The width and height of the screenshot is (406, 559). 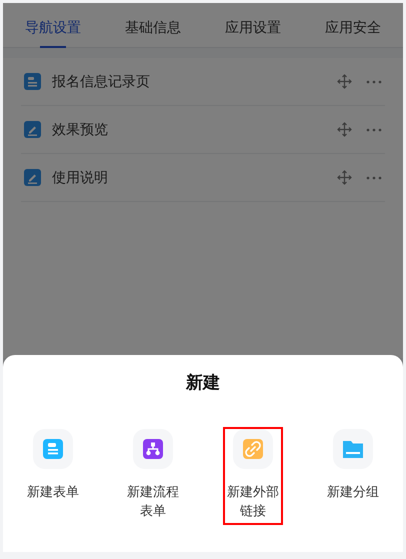 What do you see at coordinates (203, 178) in the screenshot?
I see `nav-item: 使用说明` at bounding box center [203, 178].